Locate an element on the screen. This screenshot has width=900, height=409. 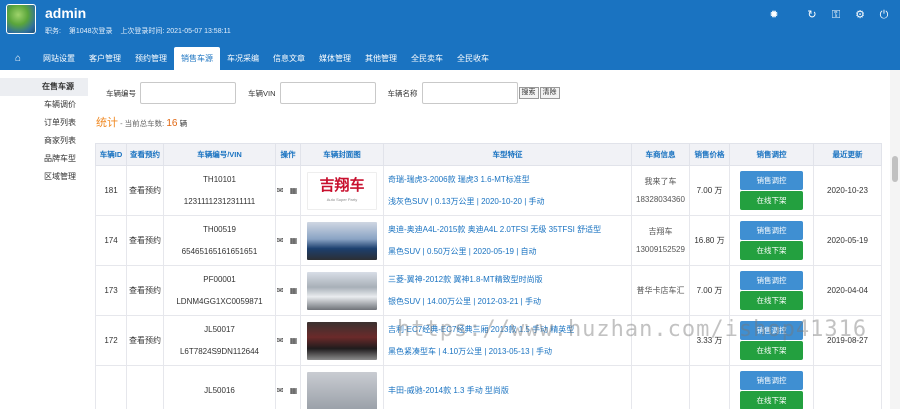
nav-appointments: 预约管理 is located at coordinates (151, 58).